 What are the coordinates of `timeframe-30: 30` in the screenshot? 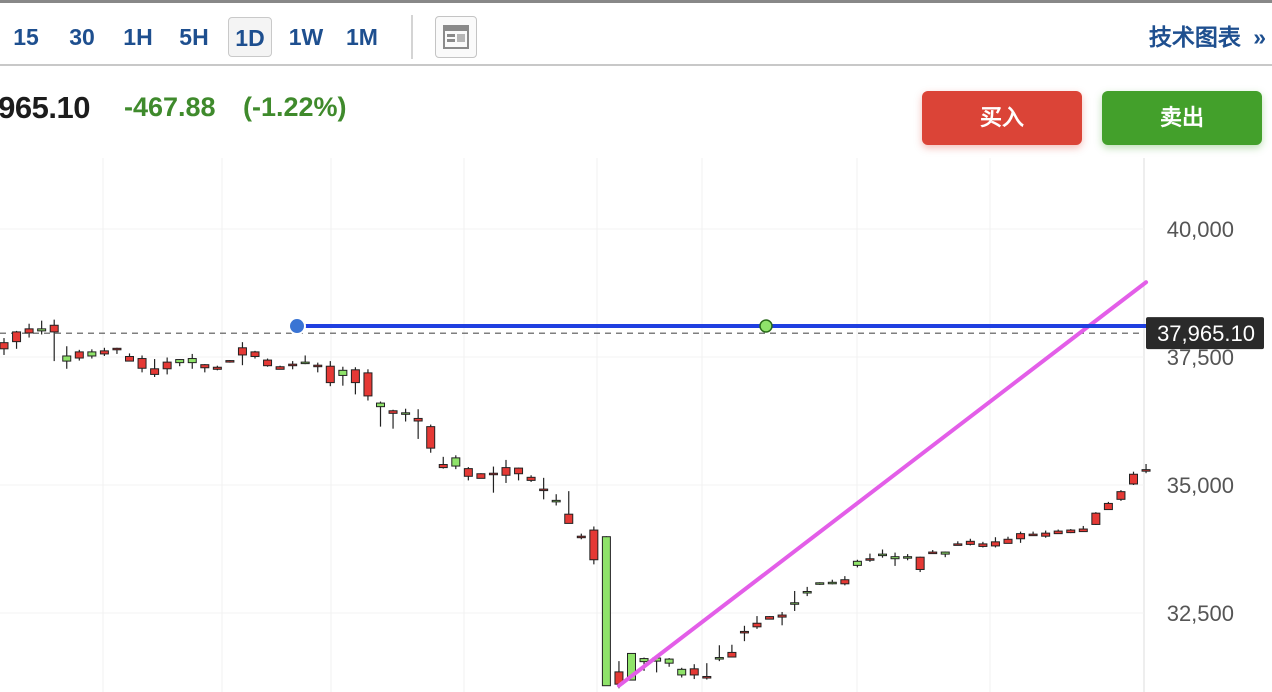 It's located at (82, 37).